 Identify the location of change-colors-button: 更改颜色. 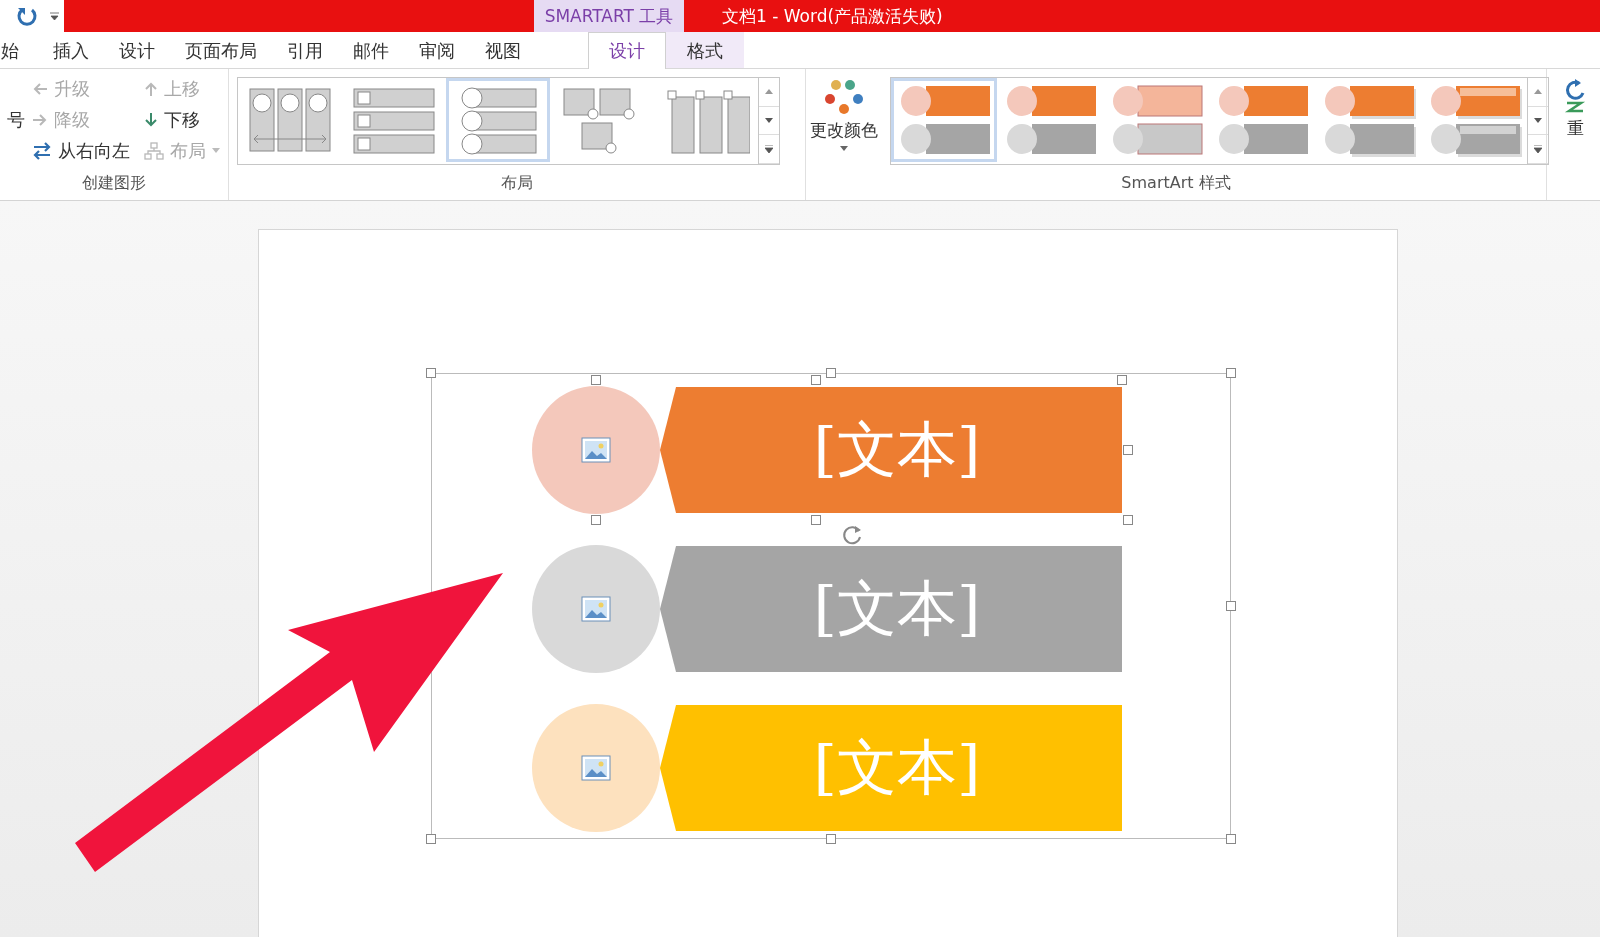
(844, 115).